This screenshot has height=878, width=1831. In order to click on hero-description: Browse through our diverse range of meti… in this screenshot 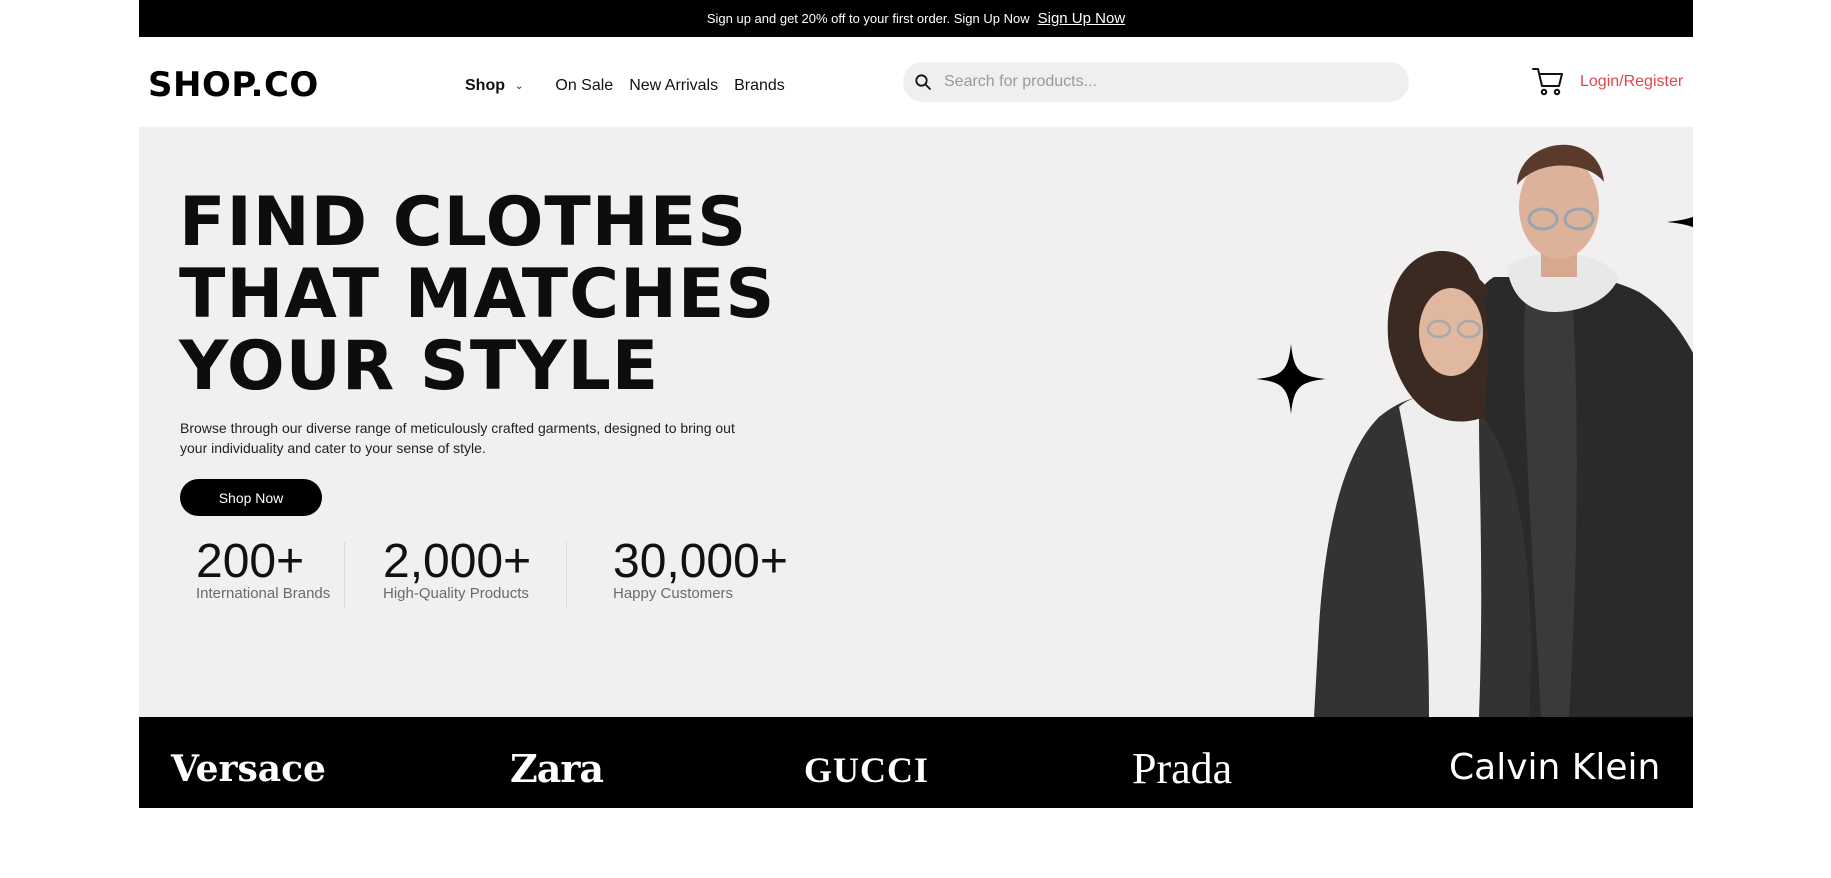, I will do `click(475, 438)`.